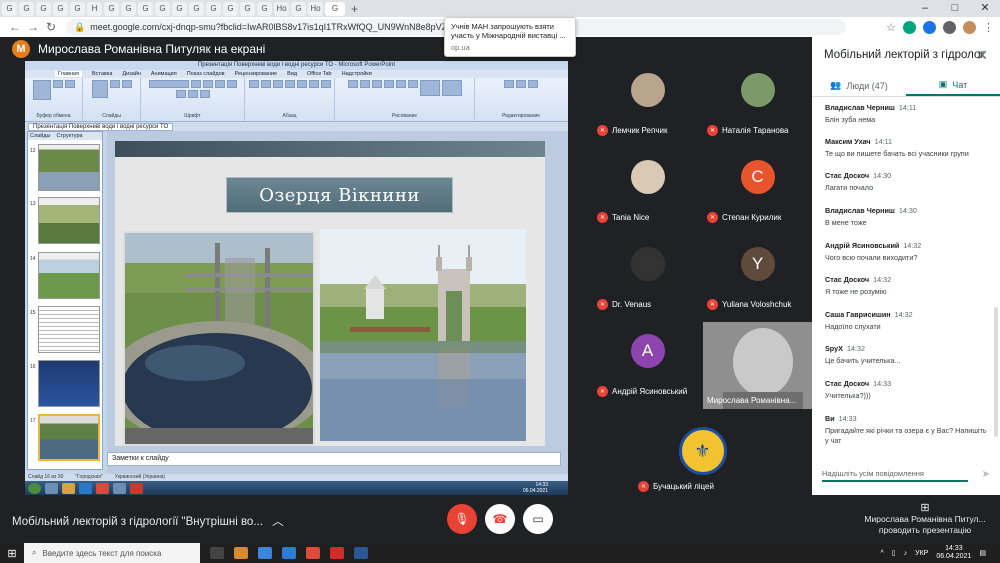 This screenshot has width=1000, height=563. Describe the element at coordinates (632, 304) in the screenshot. I see `participant-name: Dr. Venaus` at that location.